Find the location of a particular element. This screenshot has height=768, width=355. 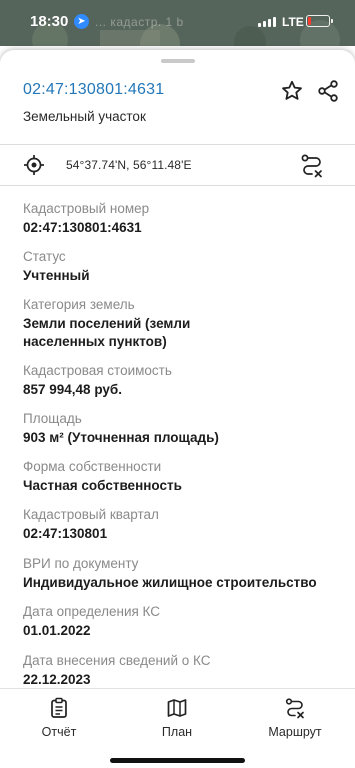

share-icon is located at coordinates (328, 91).